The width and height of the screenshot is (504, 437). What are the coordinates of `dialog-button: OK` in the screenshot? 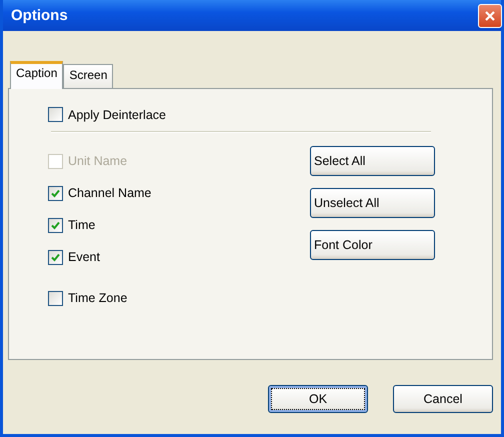 It's located at (318, 399).